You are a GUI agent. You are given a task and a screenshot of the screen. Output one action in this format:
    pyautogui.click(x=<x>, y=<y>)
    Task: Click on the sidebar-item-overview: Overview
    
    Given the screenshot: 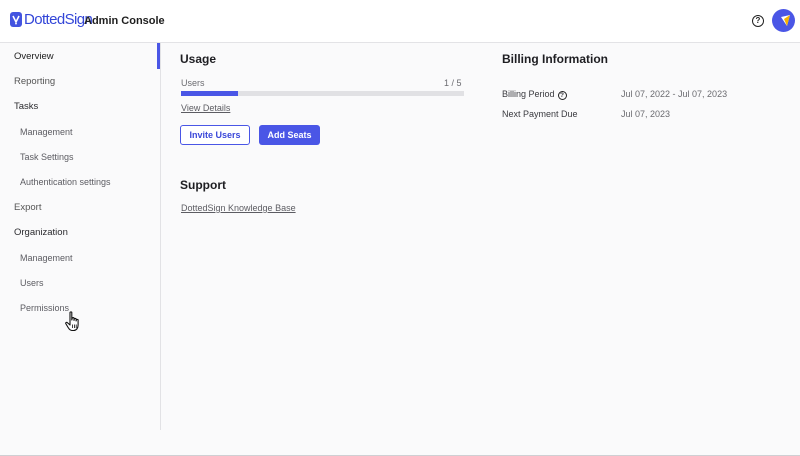 What is the action you would take?
    pyautogui.click(x=34, y=56)
    